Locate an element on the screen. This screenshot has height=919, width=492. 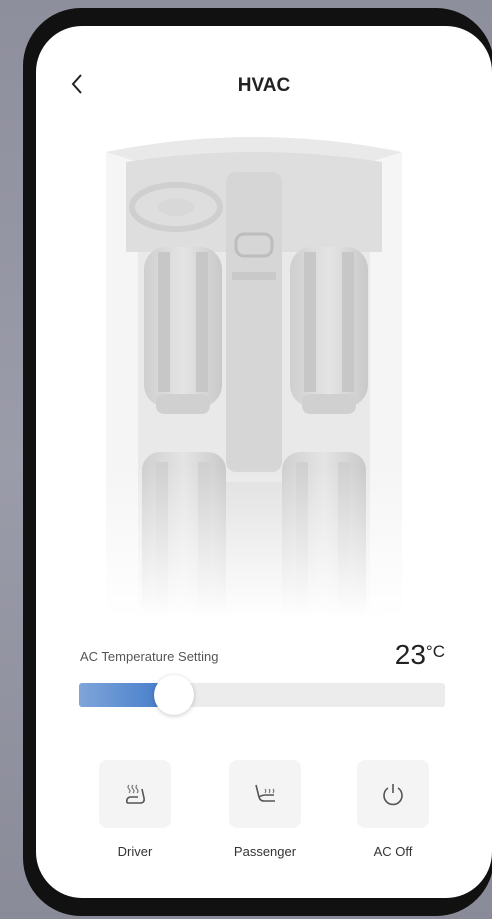
seat-controls: Driver Passenger AC Off is located at coordinates (266, 815).